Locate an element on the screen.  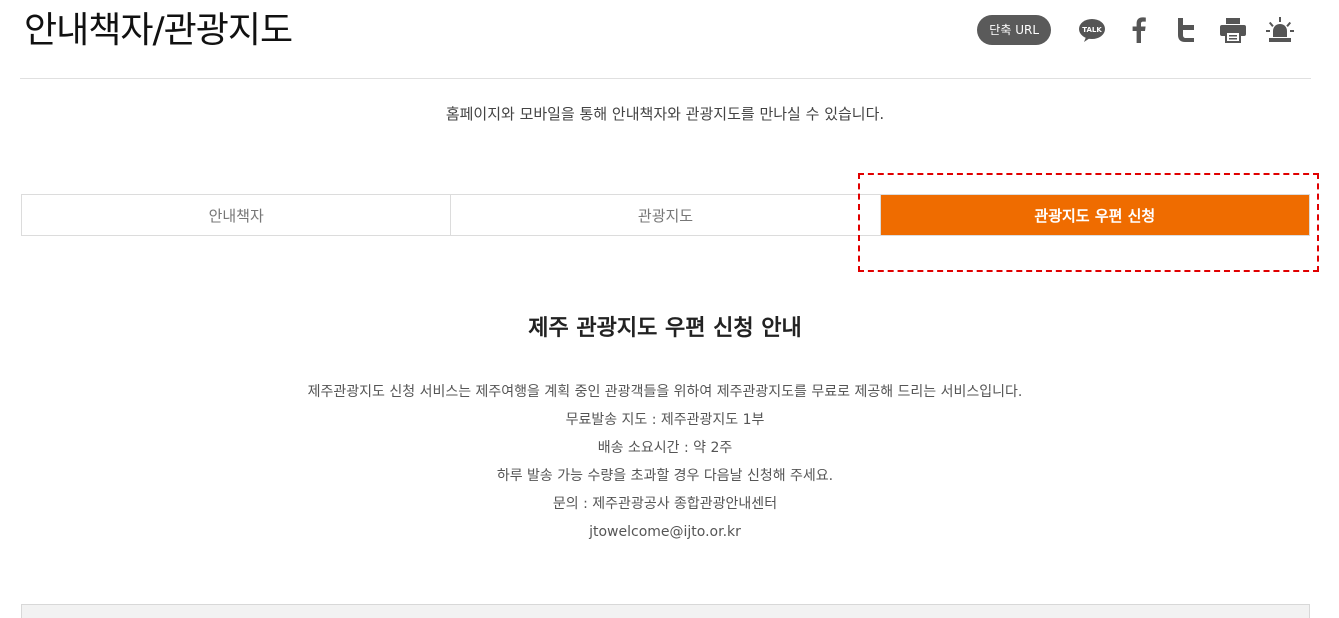
twitter-icon is located at coordinates (1186, 30).